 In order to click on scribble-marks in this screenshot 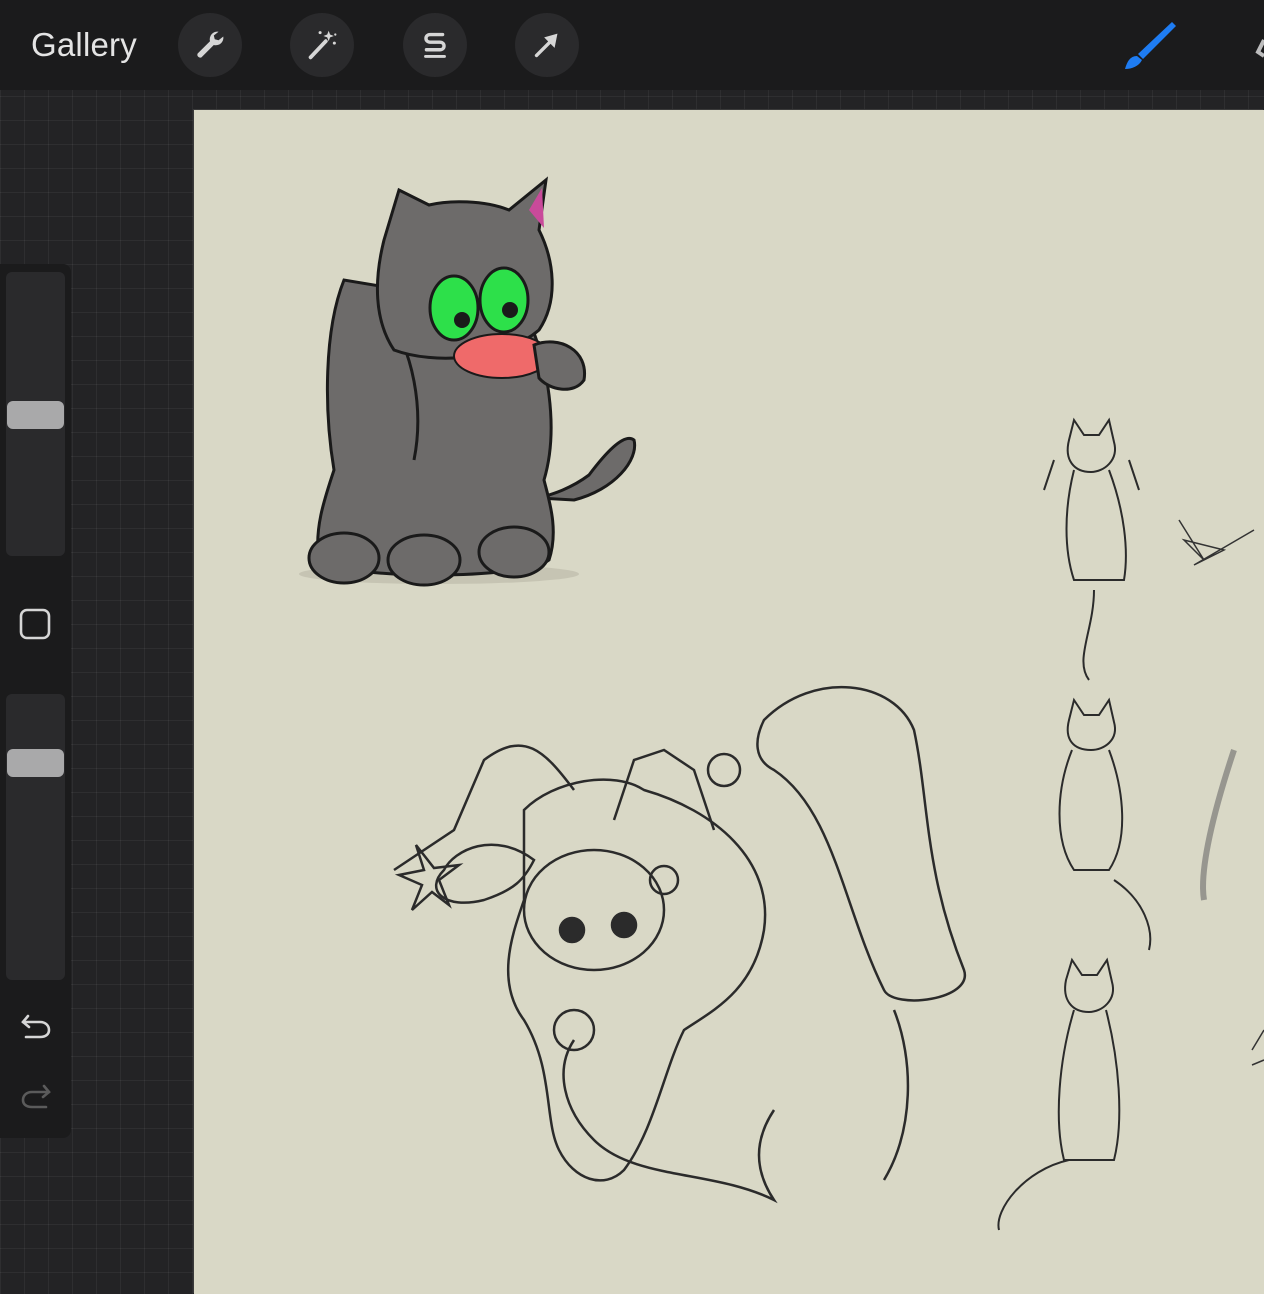, I will do `click(1221, 792)`.